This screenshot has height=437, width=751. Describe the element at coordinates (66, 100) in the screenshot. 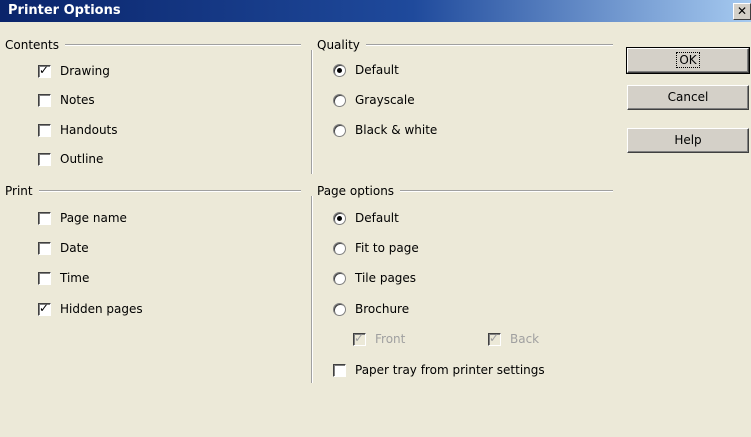

I see `checkbox-notes: Notes` at that location.